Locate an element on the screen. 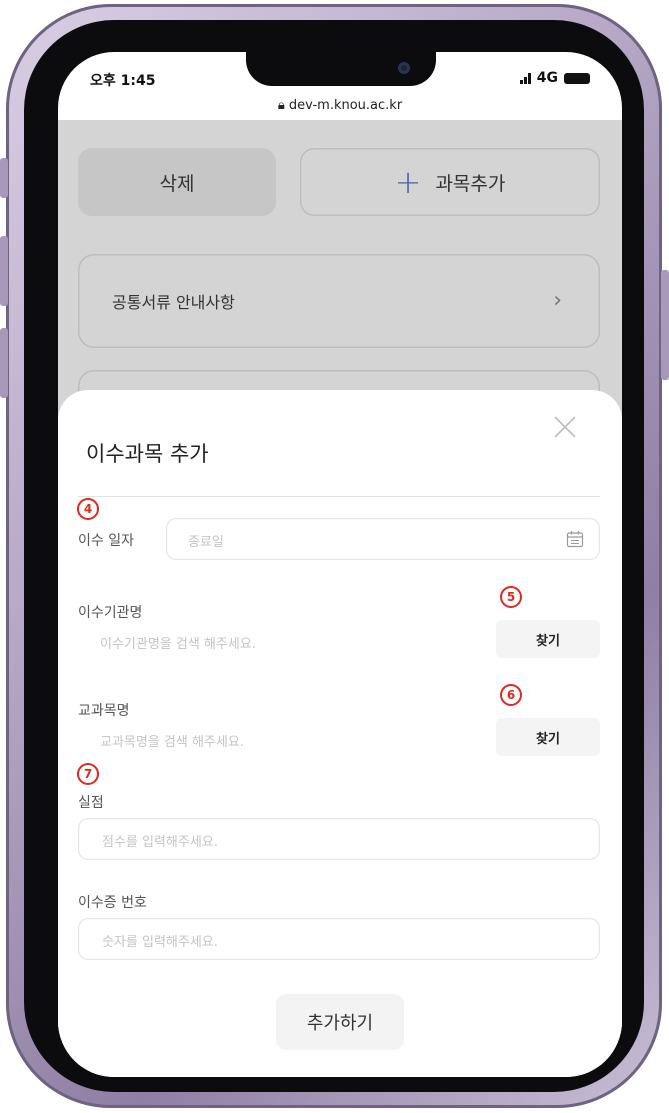 The height and width of the screenshot is (1113, 669). course-find-label: 찾기 is located at coordinates (548, 739).